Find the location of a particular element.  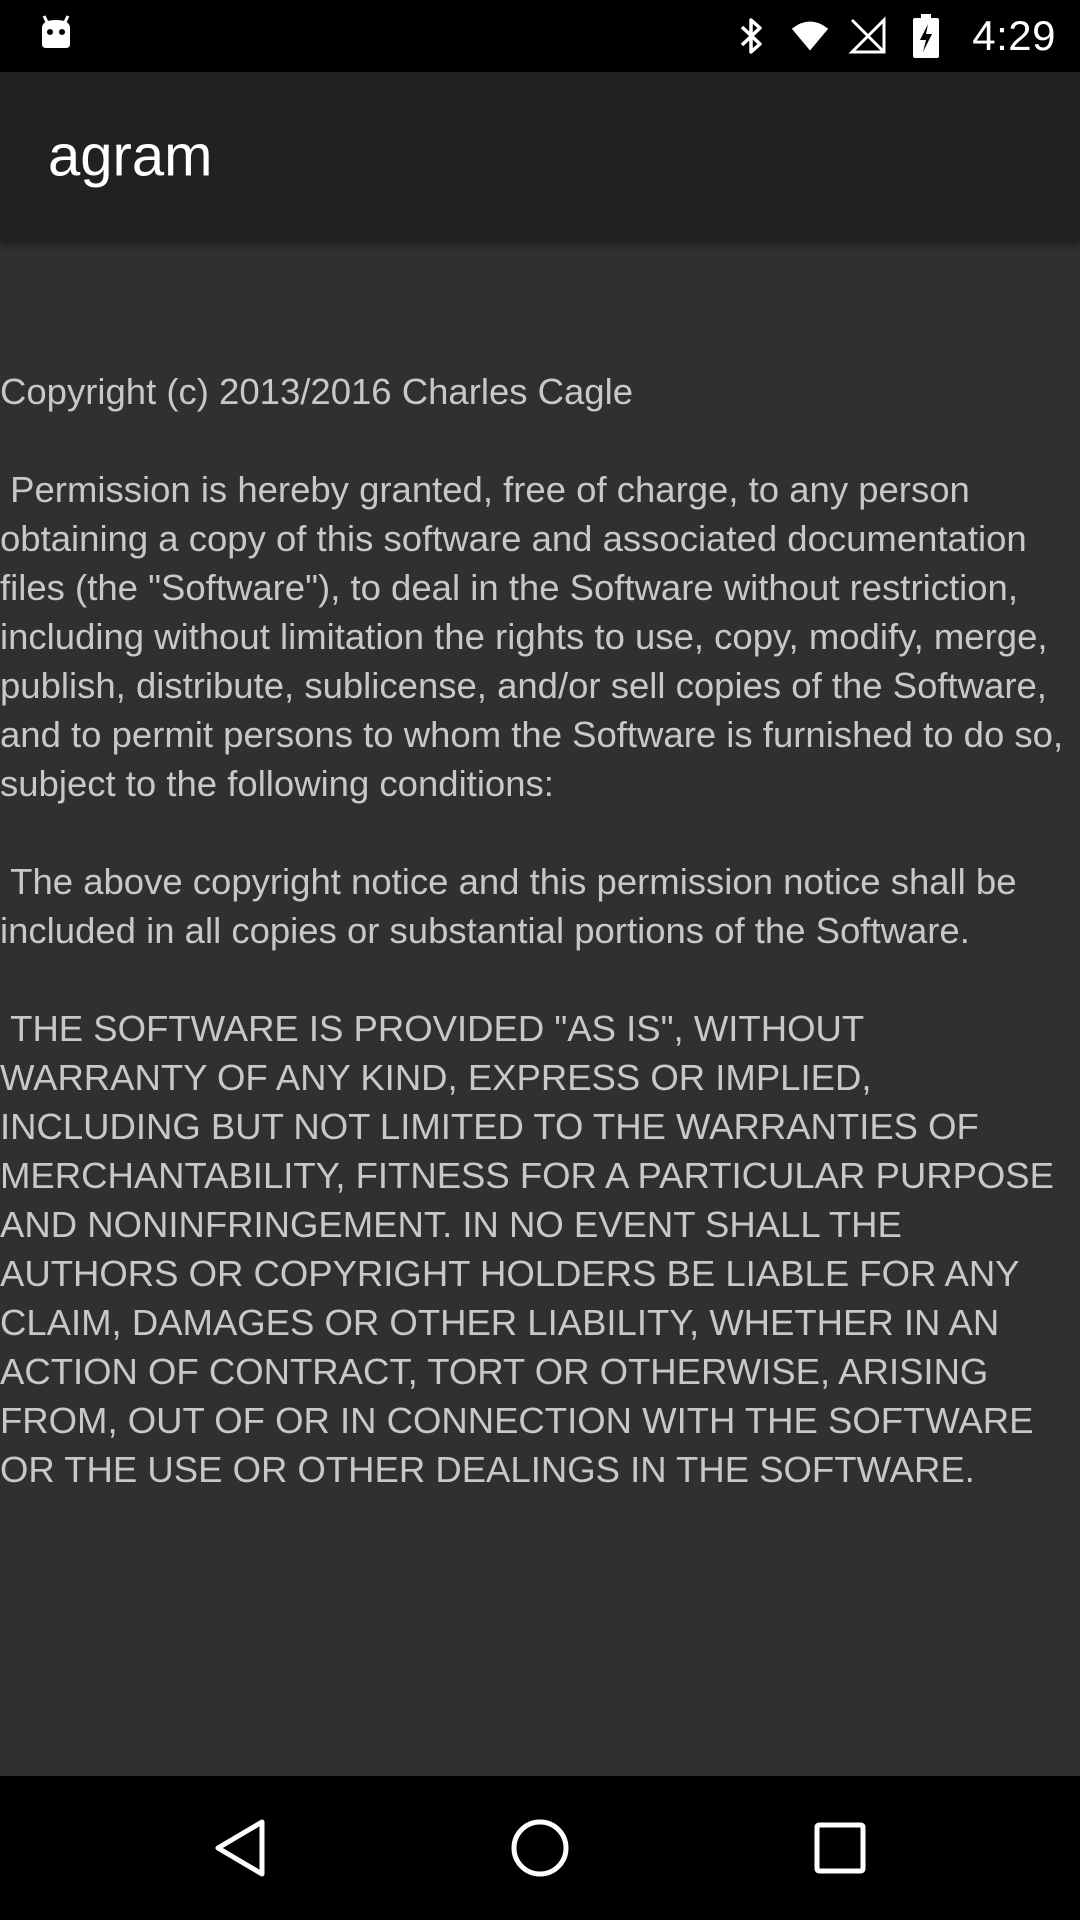

navigation-bar is located at coordinates (540, 1848).